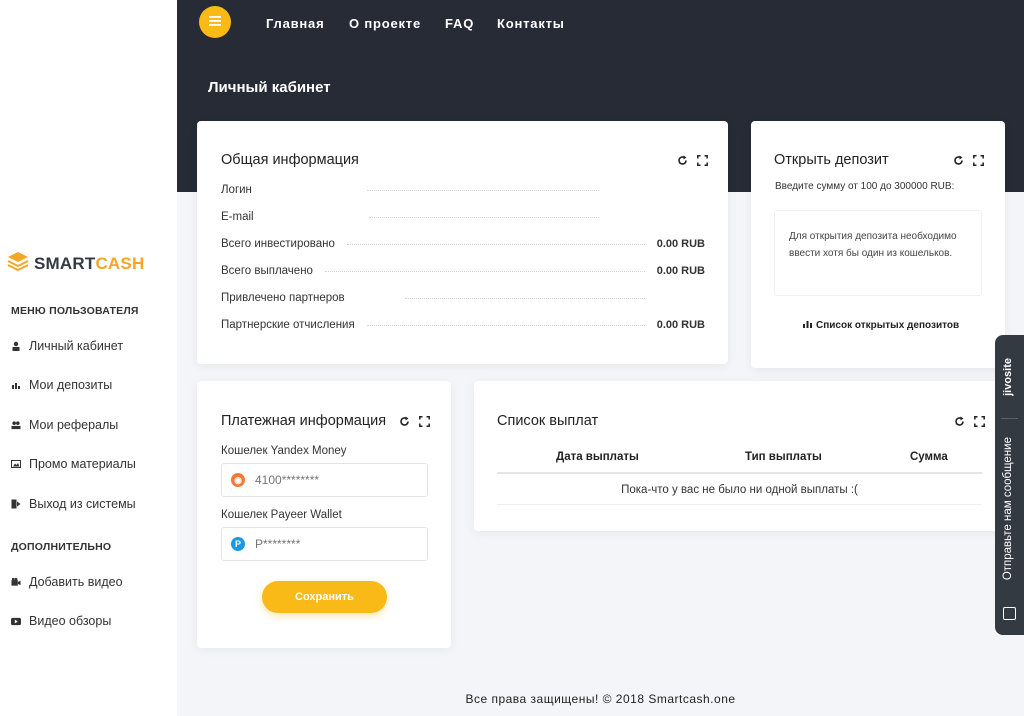 The image size is (1024, 716). Describe the element at coordinates (783, 457) in the screenshot. I see `column-header-type: Тип выплаты` at that location.